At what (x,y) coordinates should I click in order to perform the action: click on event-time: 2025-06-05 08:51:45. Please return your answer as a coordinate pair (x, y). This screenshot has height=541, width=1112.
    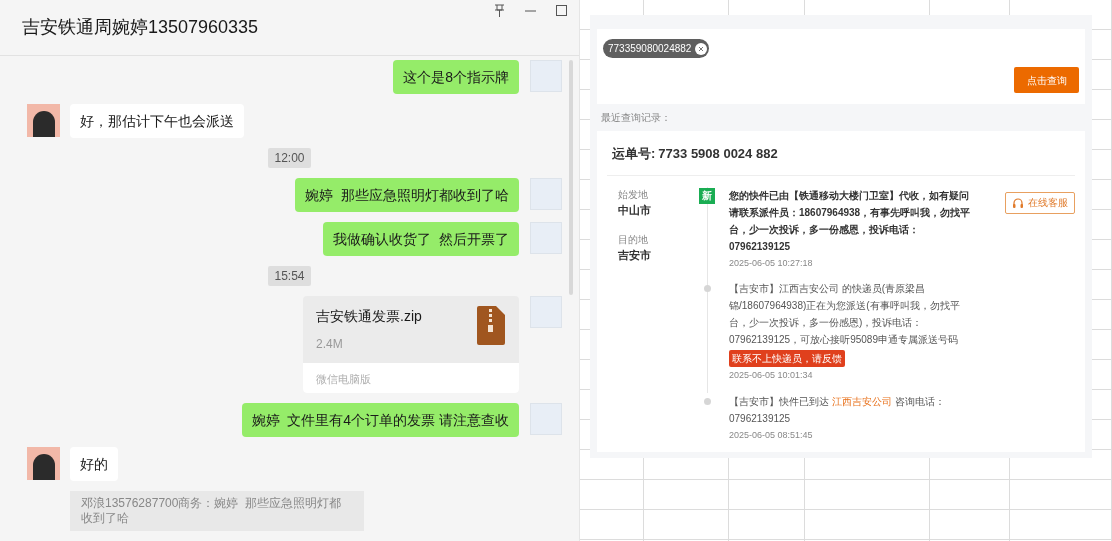
    Looking at the image, I should click on (771, 435).